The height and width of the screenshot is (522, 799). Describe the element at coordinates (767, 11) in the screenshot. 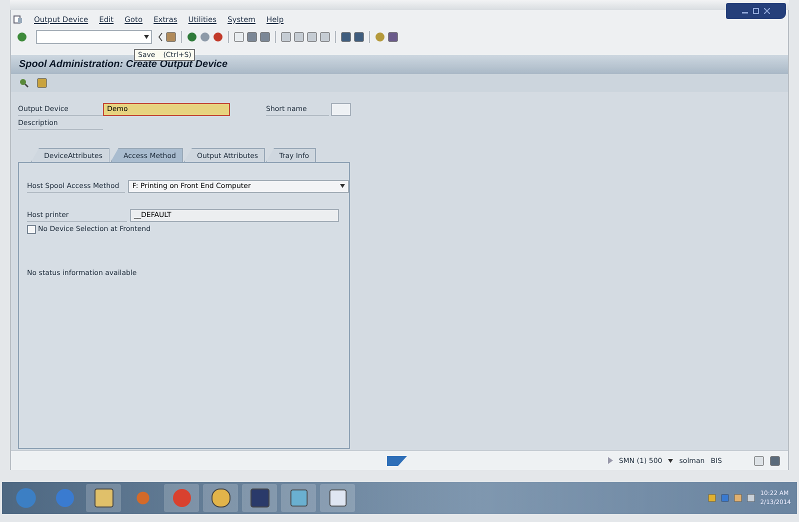

I see `close-icon` at that location.